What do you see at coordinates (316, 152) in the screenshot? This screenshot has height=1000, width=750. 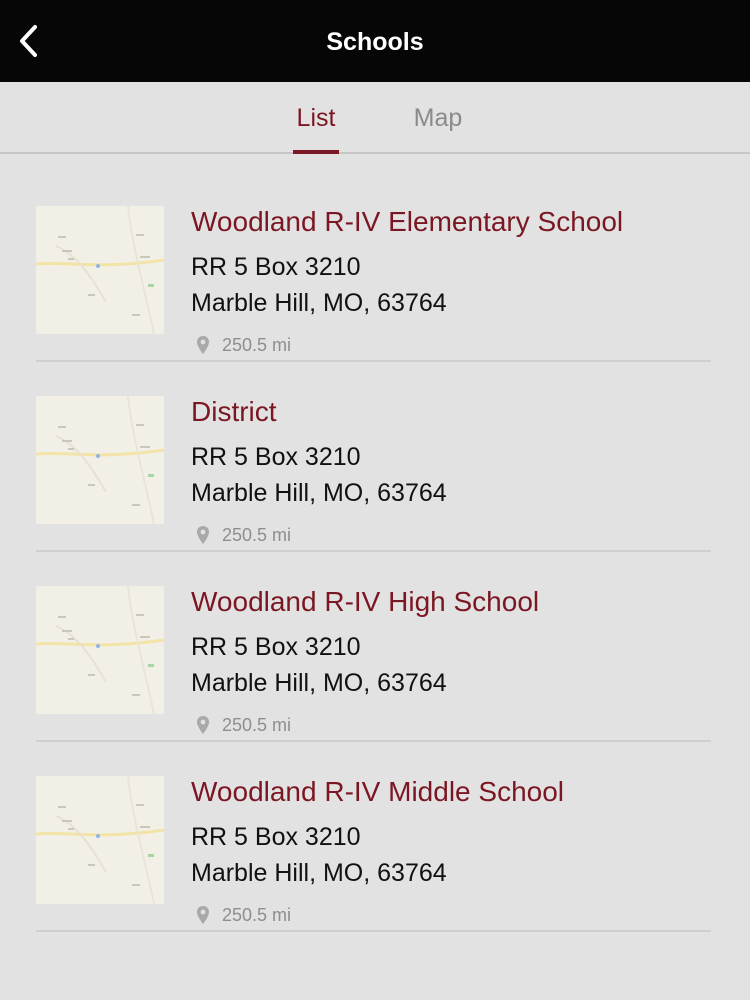 I see `active-tab-indicator` at bounding box center [316, 152].